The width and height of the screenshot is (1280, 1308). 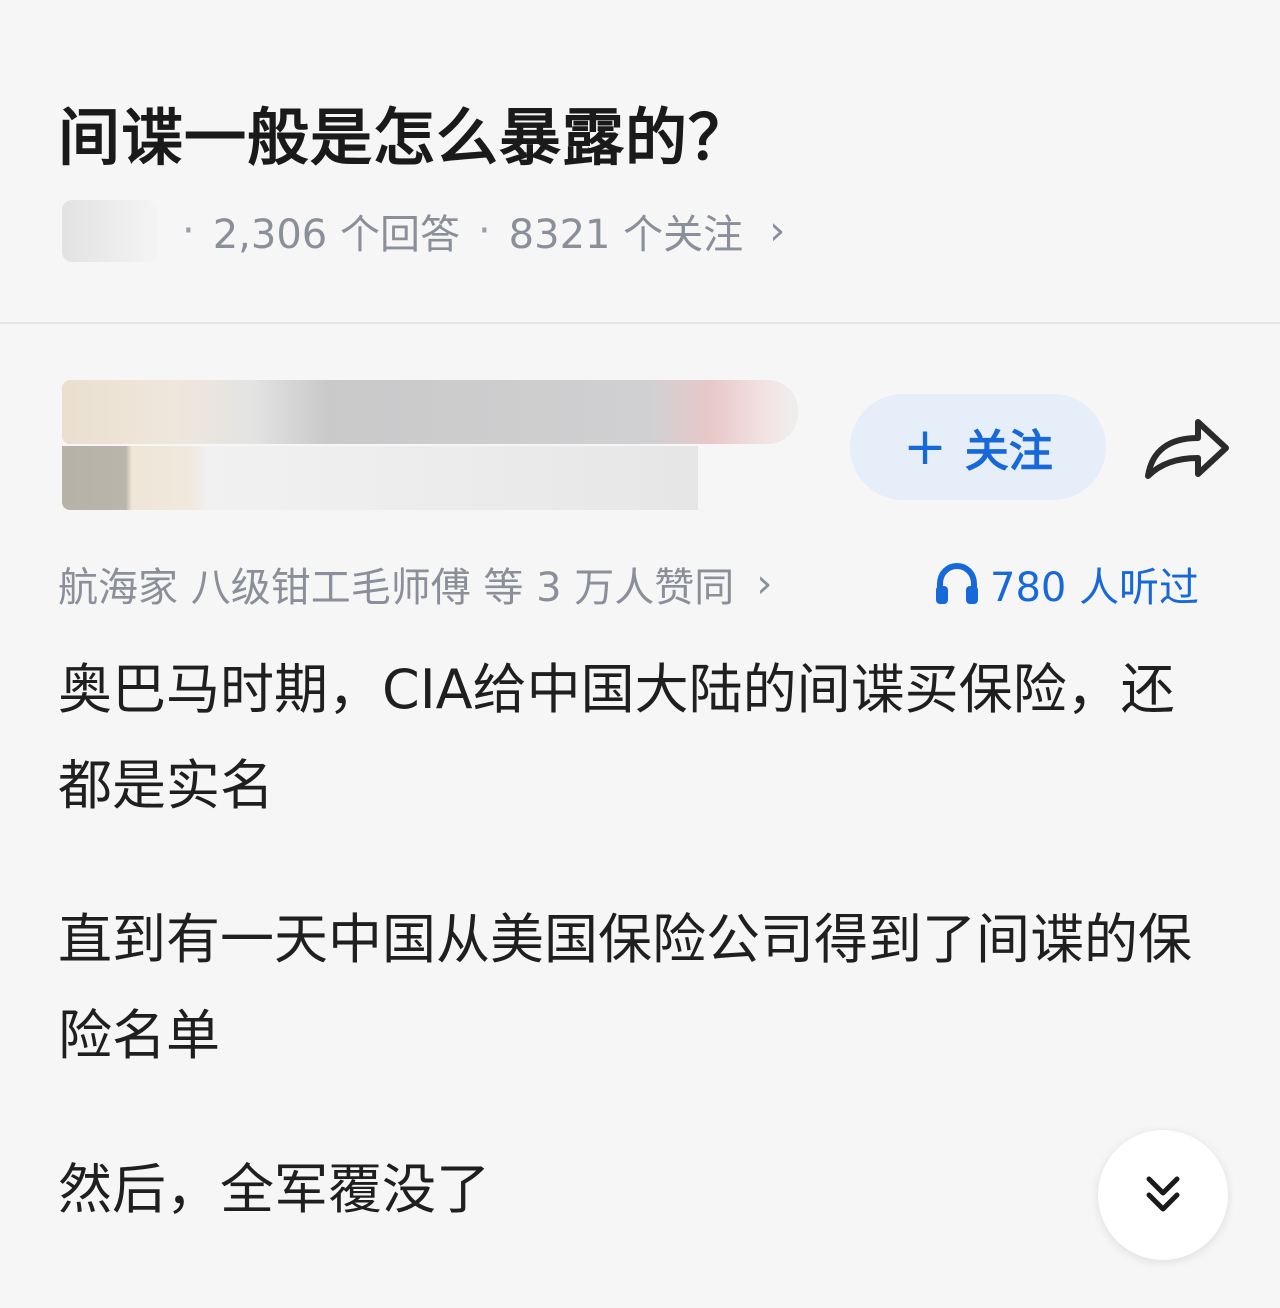 What do you see at coordinates (1187, 448) in the screenshot?
I see `share-icon` at bounding box center [1187, 448].